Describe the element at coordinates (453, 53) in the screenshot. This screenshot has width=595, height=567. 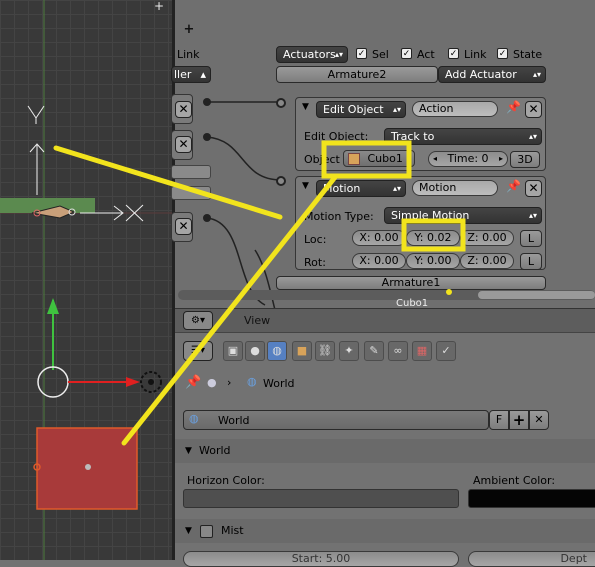
I see `link-checkbox: ✓` at that location.